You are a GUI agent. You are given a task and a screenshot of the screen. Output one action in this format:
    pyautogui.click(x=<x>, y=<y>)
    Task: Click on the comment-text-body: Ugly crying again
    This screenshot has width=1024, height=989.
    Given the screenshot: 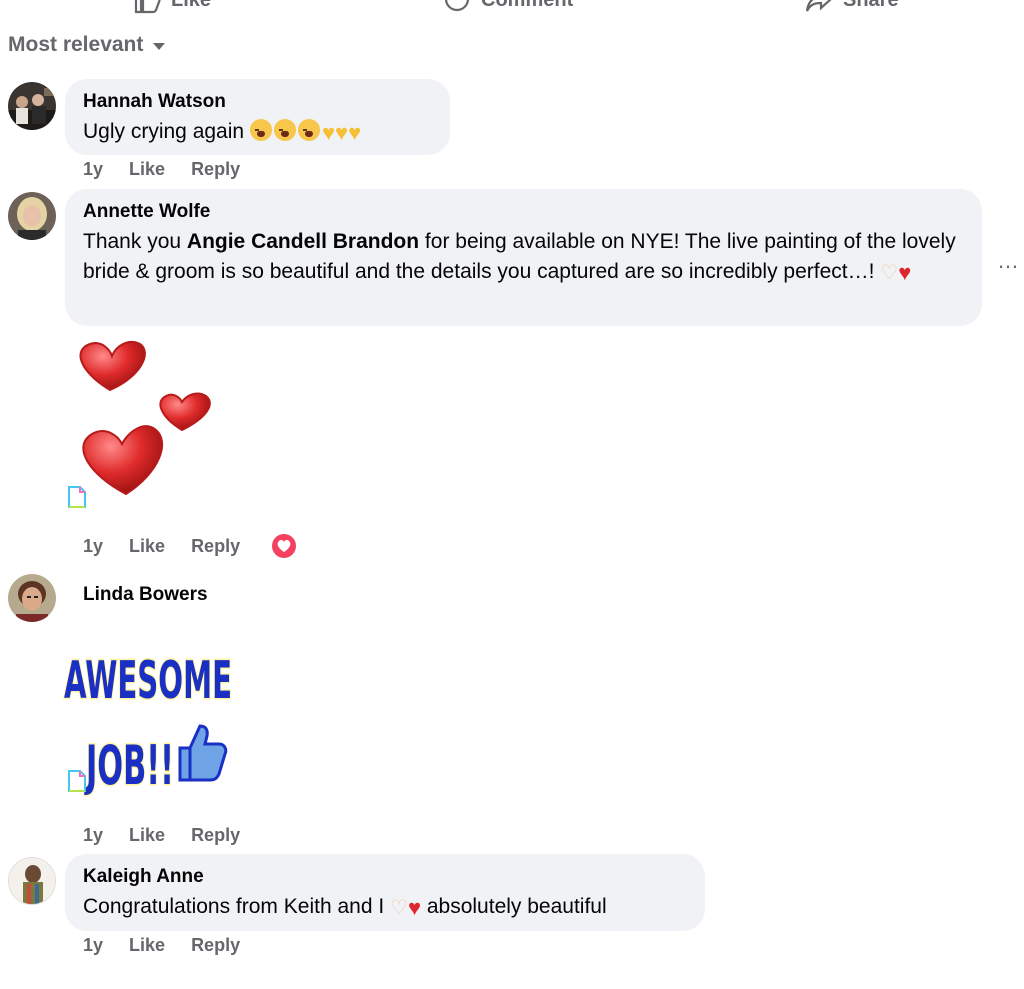 What is the action you would take?
    pyautogui.click(x=164, y=131)
    